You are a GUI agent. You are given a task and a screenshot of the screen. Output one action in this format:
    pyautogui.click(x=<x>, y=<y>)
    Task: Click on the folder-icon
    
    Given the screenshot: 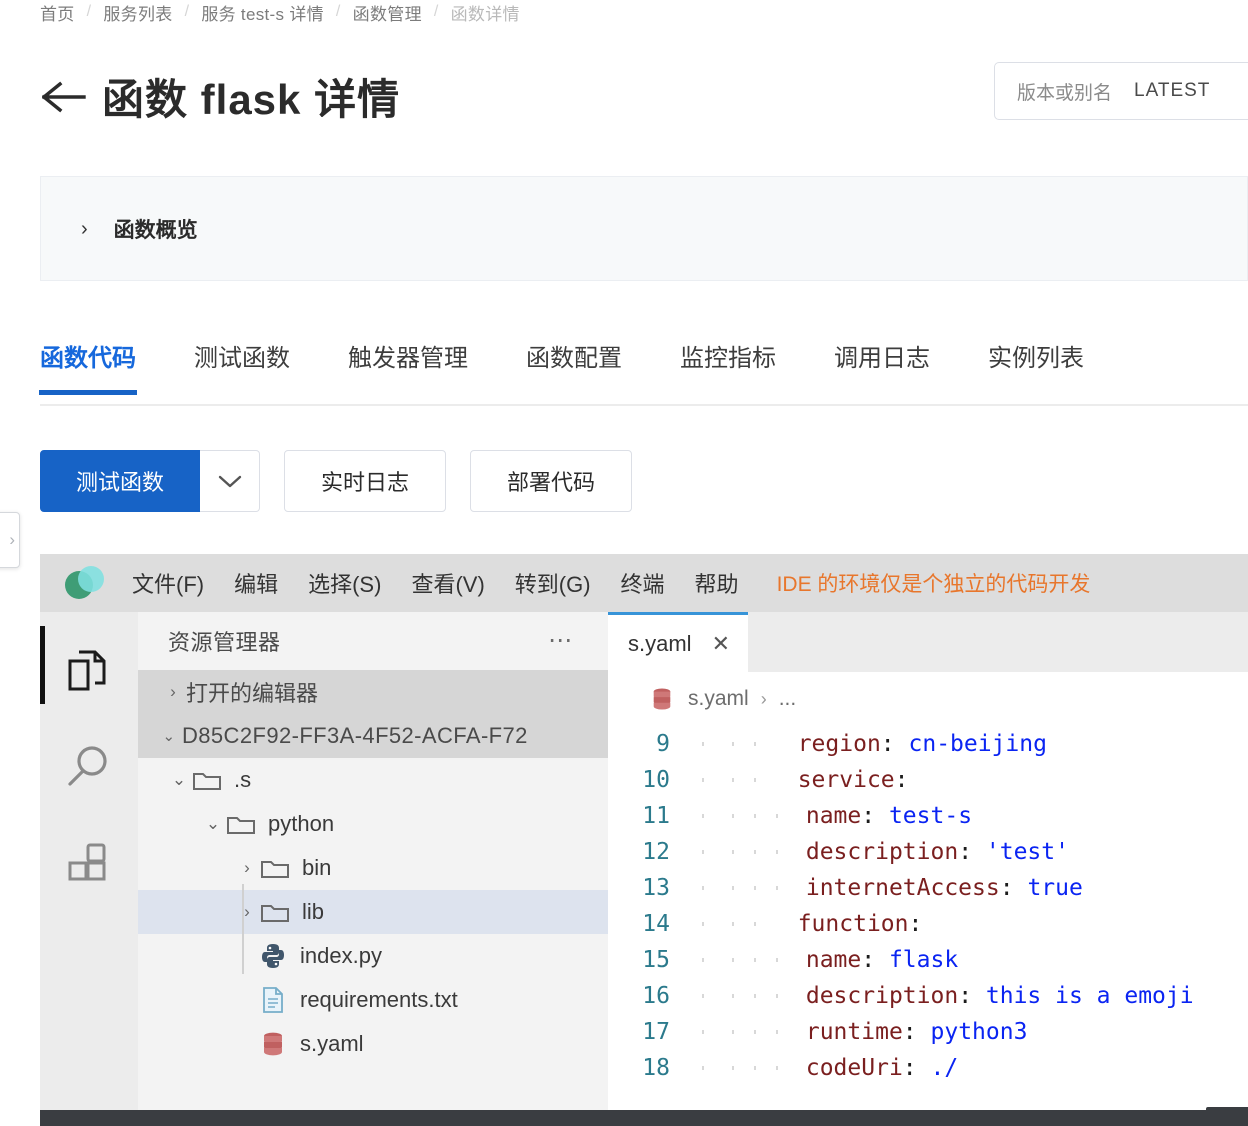 What is the action you would take?
    pyautogui.click(x=275, y=912)
    